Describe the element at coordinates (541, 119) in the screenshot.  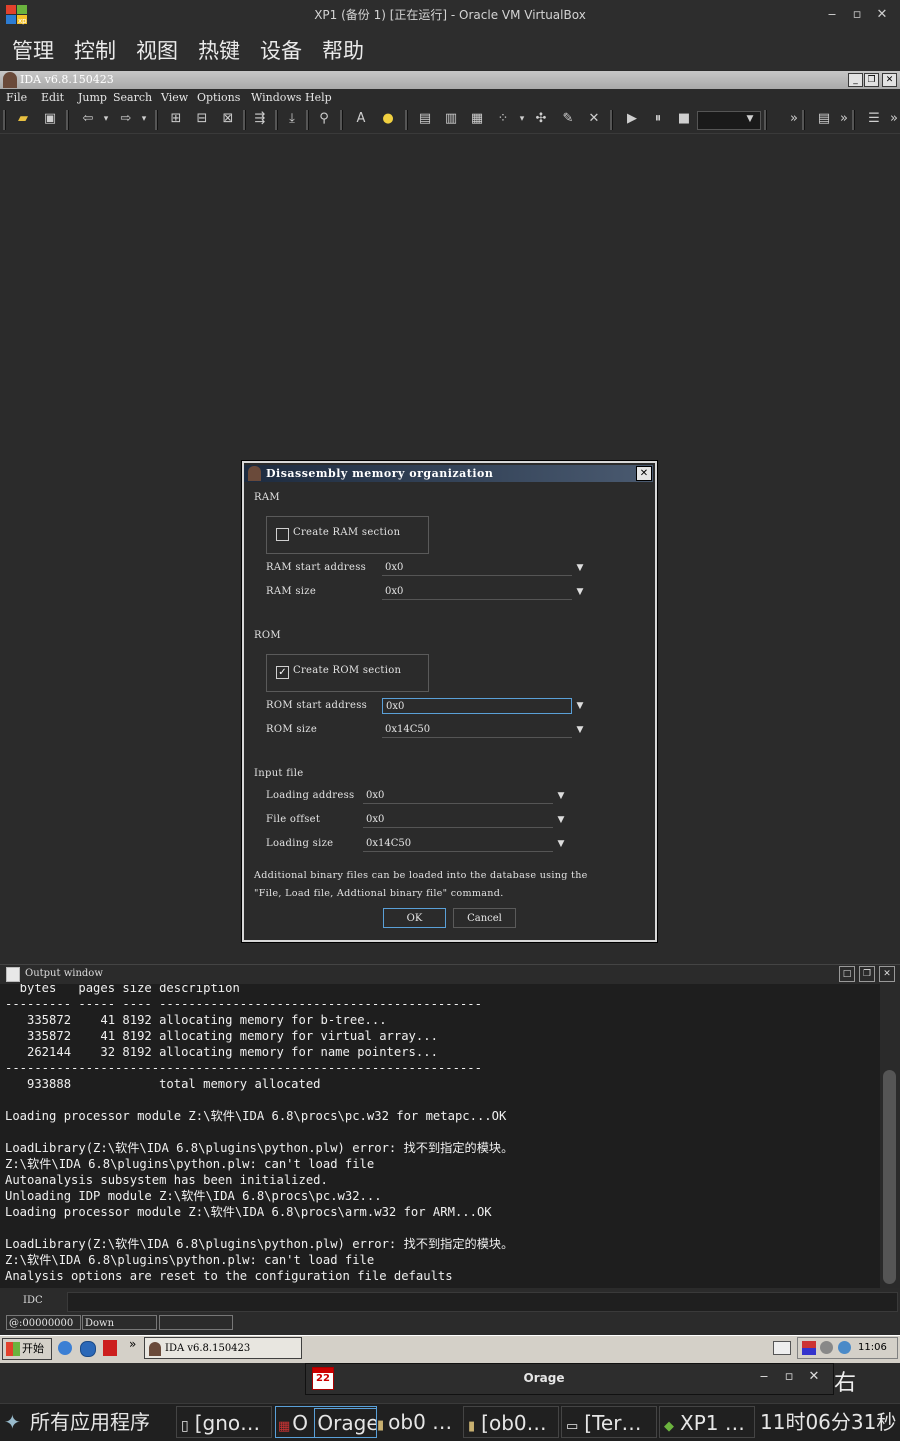
I see `function-icon: ✣` at that location.